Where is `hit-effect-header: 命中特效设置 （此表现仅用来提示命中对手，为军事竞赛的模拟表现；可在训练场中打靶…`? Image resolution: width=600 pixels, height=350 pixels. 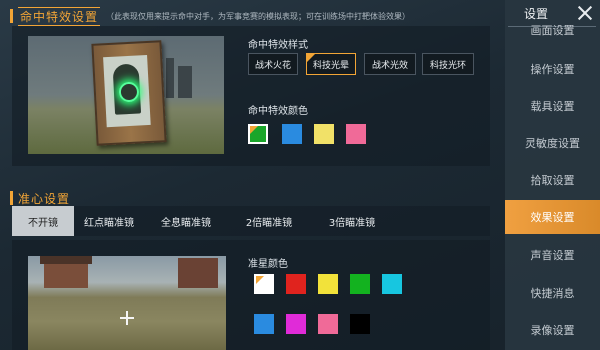
hit-effect-header: 命中特效设置 （此表现仅用来提示命中对手，为军事竞赛的模拟表现；可在训练场中打靶… is located at coordinates (210, 16).